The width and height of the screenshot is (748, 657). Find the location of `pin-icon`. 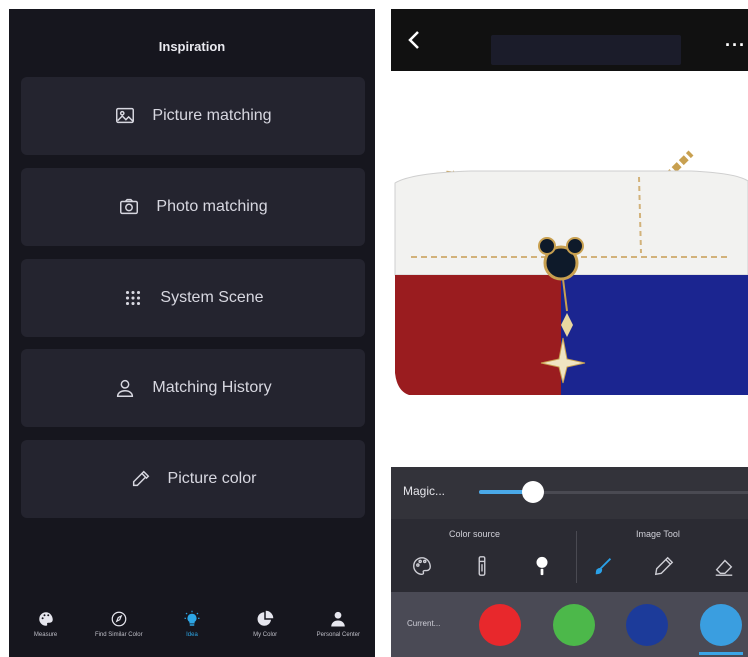

pin-icon is located at coordinates (542, 566).